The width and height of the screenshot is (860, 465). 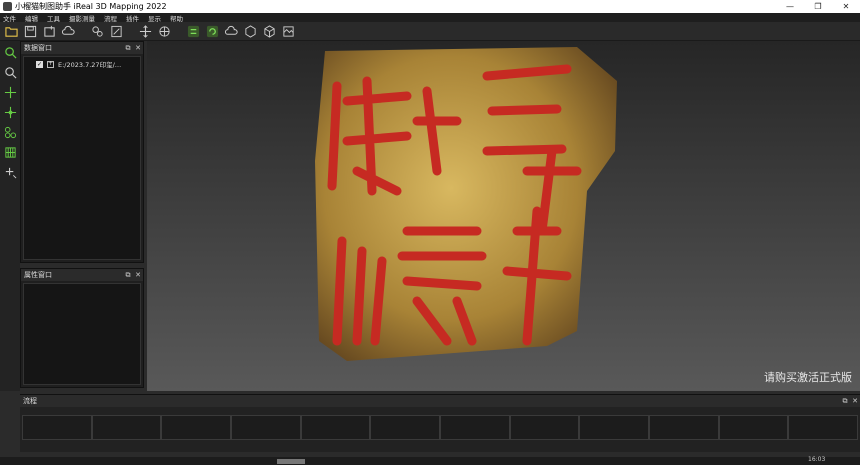 What do you see at coordinates (291, 461) in the screenshot?
I see `scroll-handle` at bounding box center [291, 461].